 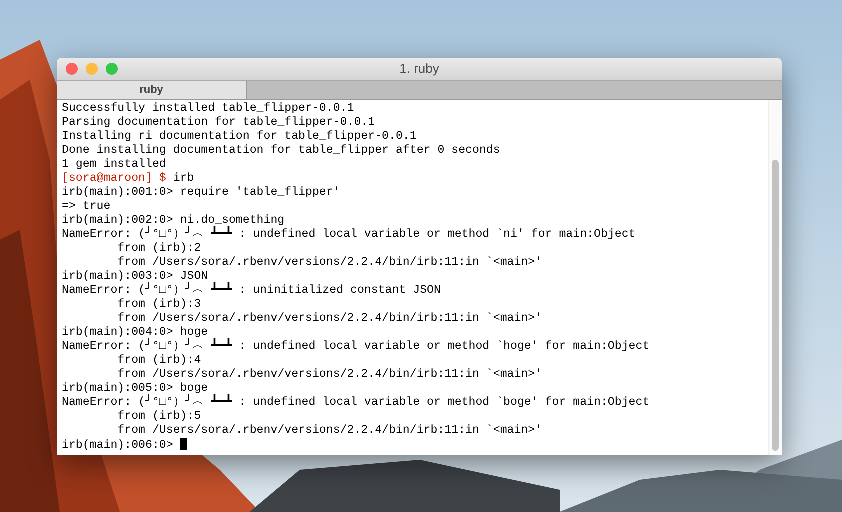 What do you see at coordinates (208, 109) in the screenshot?
I see `terminal-line: Successfully installed table_flipper-0.0.1` at bounding box center [208, 109].